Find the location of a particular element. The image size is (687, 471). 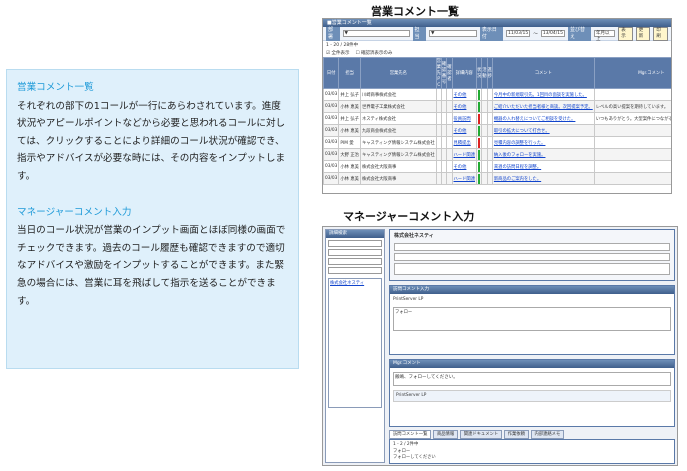

search-sidebar: 詳細検索 株式会社ネスティ is located at coordinates (355, 346).